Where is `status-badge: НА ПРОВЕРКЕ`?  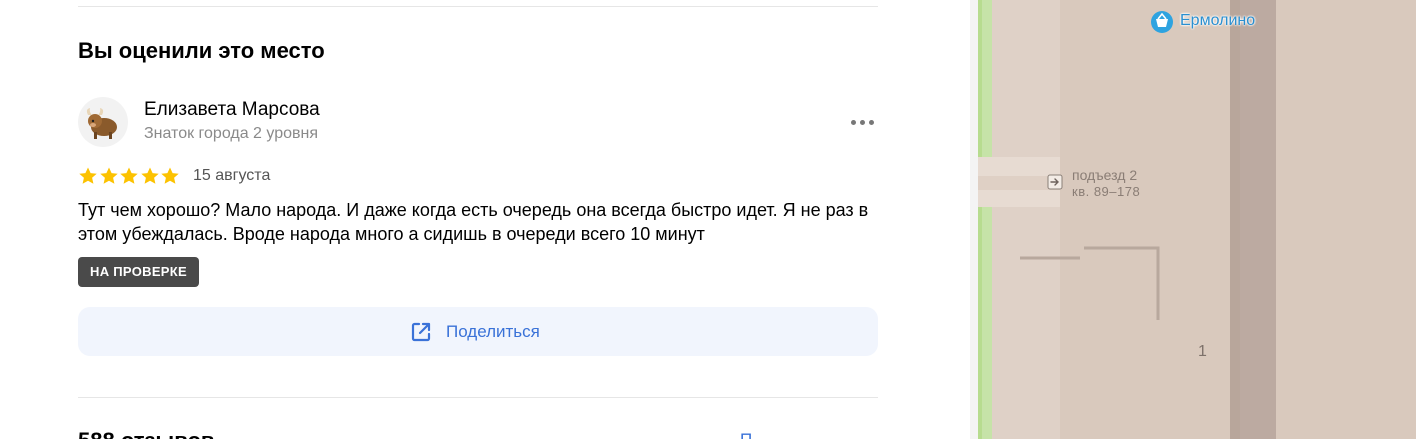 status-badge: НА ПРОВЕРКЕ is located at coordinates (138, 272).